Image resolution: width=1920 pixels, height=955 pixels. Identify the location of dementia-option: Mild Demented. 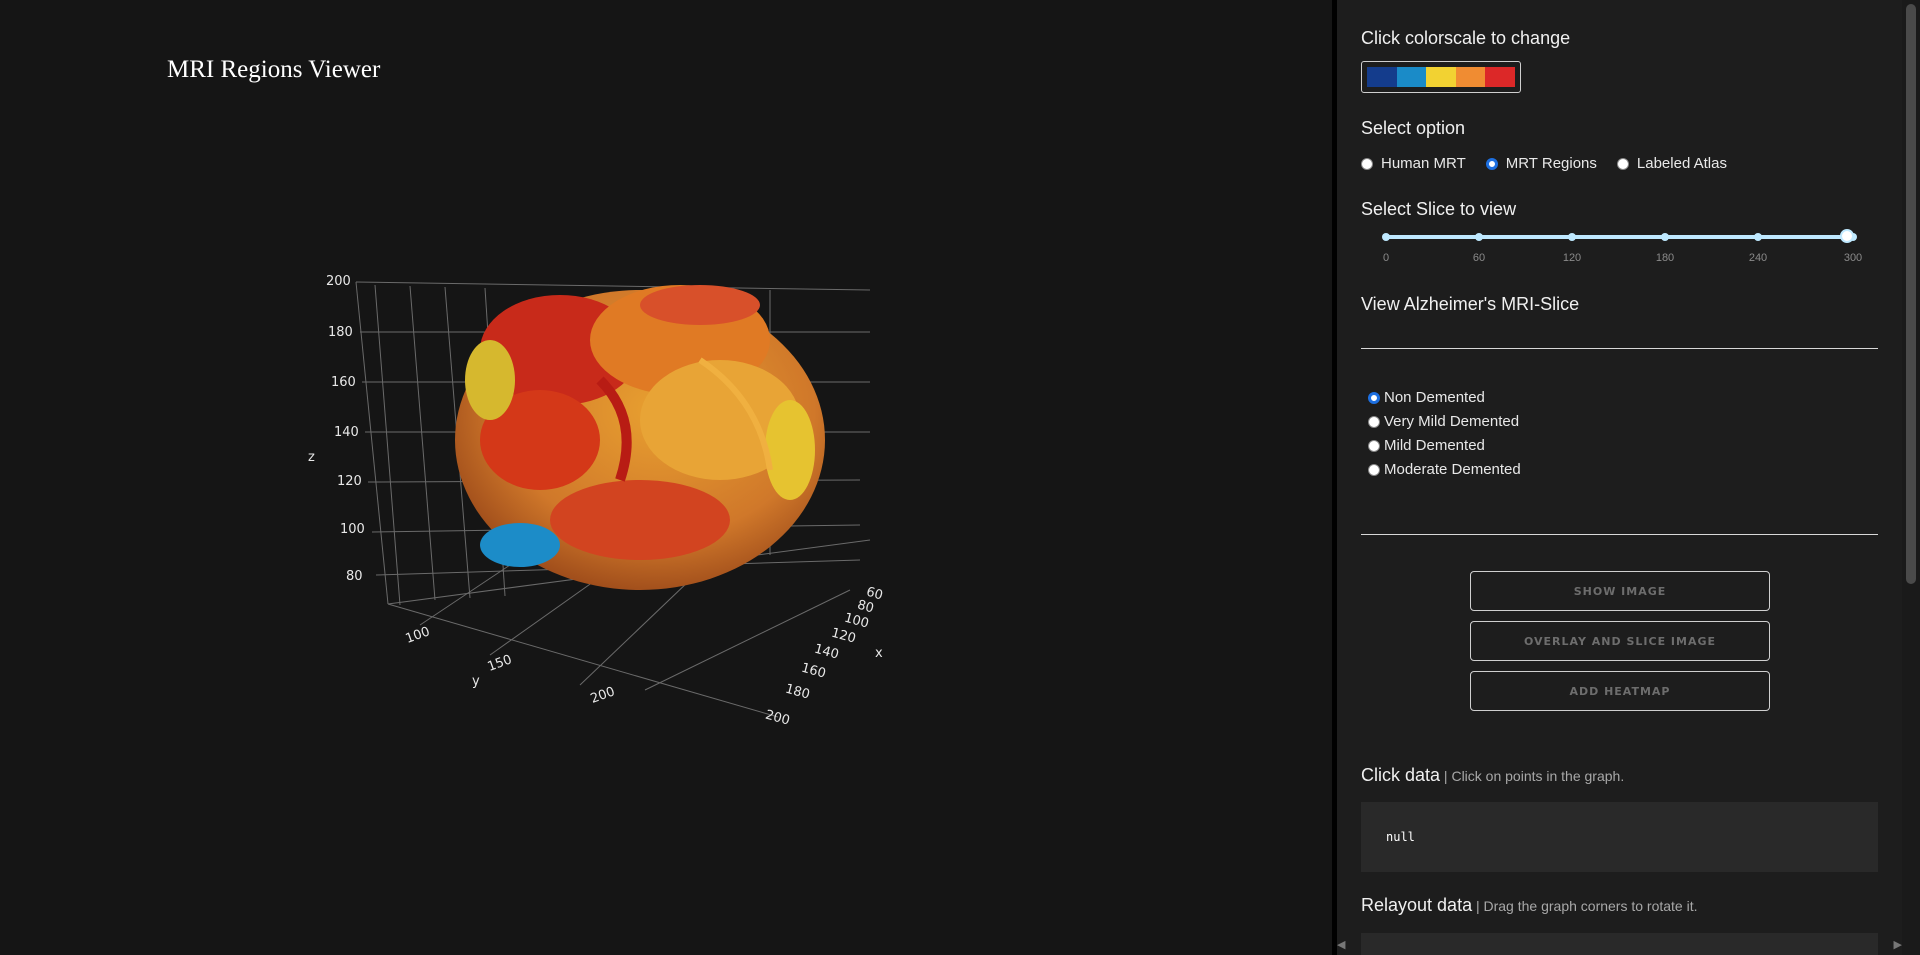
(1426, 445).